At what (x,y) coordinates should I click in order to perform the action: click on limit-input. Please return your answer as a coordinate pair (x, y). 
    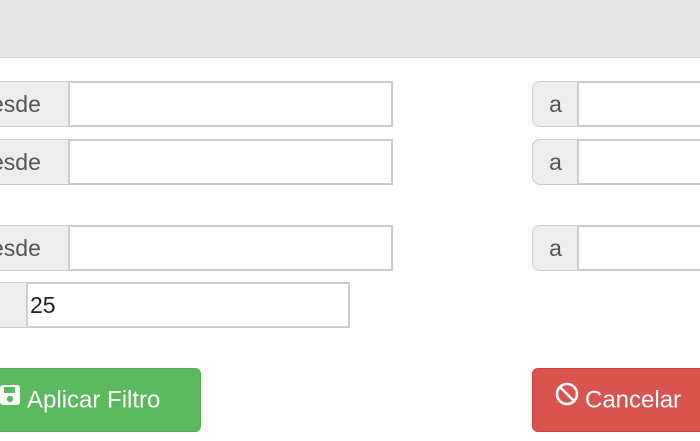
    Looking at the image, I should click on (188, 305).